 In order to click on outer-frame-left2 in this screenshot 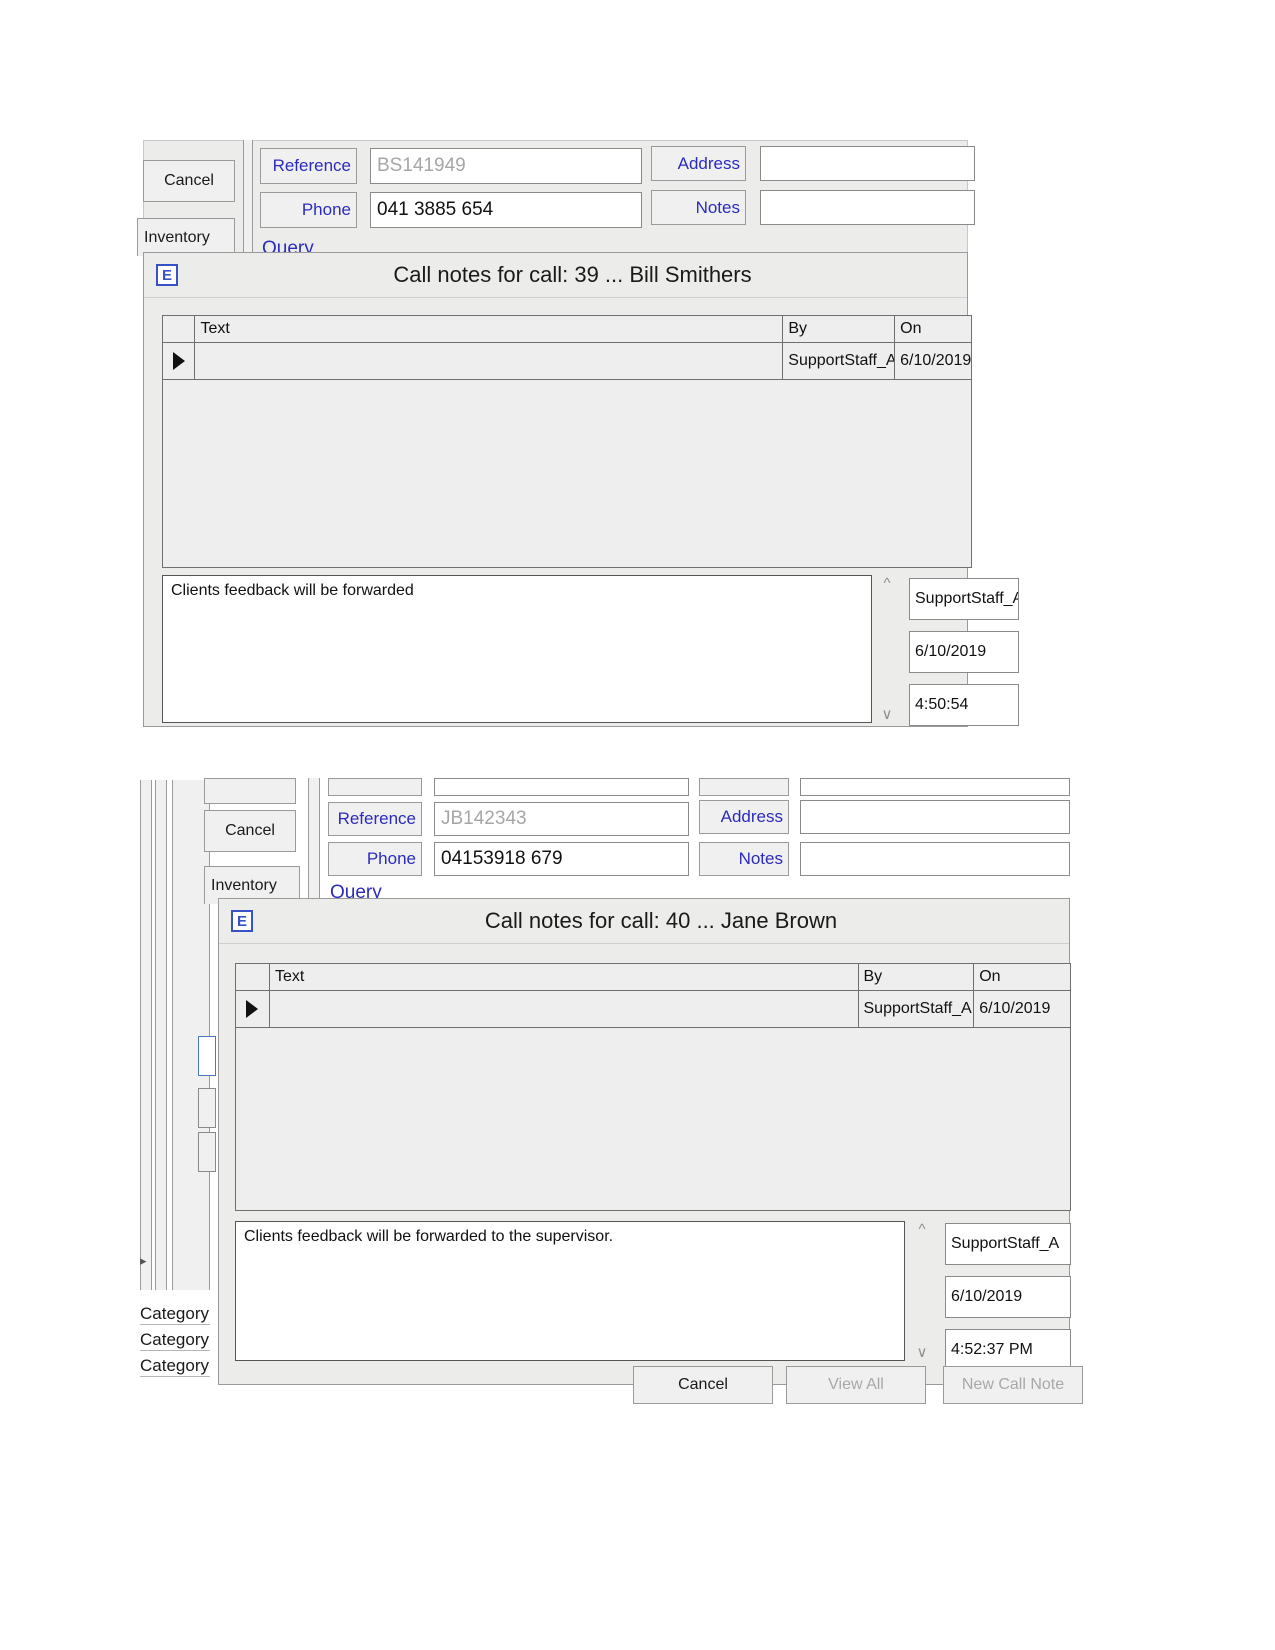, I will do `click(161, 1035)`.